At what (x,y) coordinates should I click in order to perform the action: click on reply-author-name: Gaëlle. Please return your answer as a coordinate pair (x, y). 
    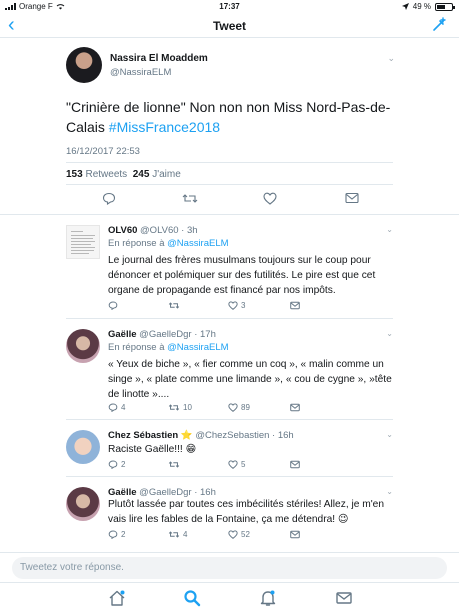
    Looking at the image, I should click on (122, 334).